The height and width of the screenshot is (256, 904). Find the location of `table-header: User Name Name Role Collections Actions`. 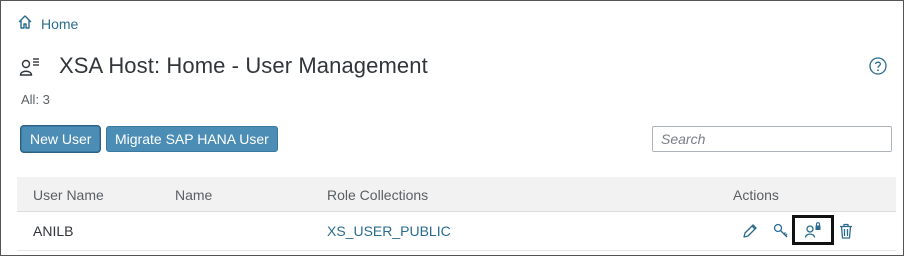

table-header: User Name Name Role Collections Actions is located at coordinates (456, 194).